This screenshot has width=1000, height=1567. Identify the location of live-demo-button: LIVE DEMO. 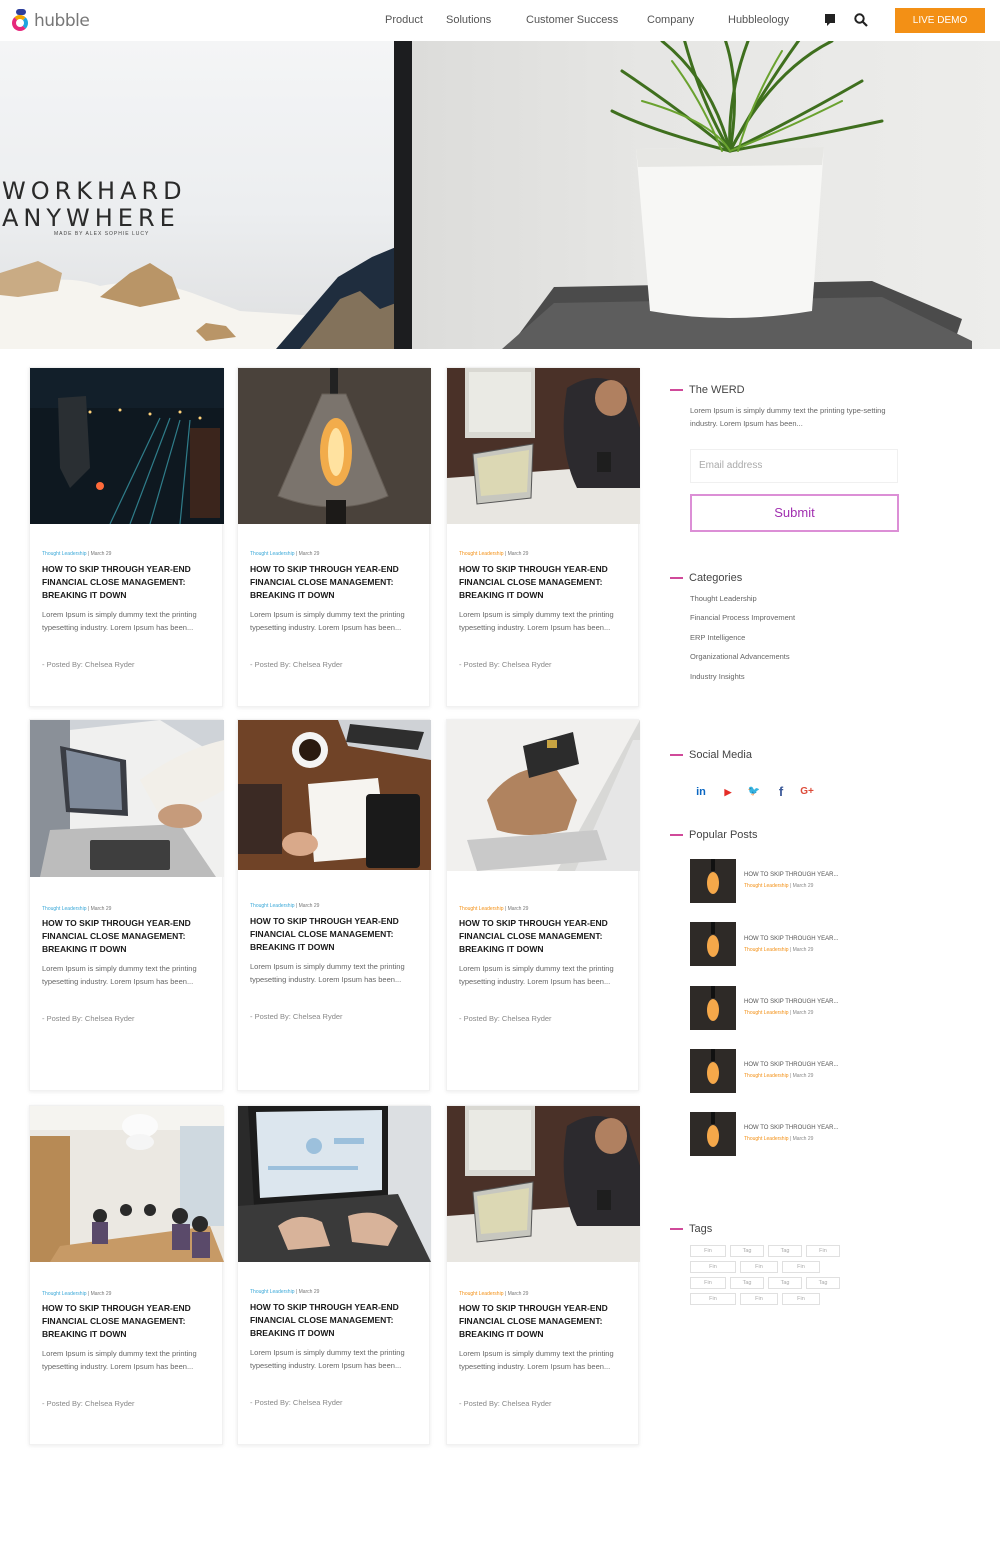
(940, 20).